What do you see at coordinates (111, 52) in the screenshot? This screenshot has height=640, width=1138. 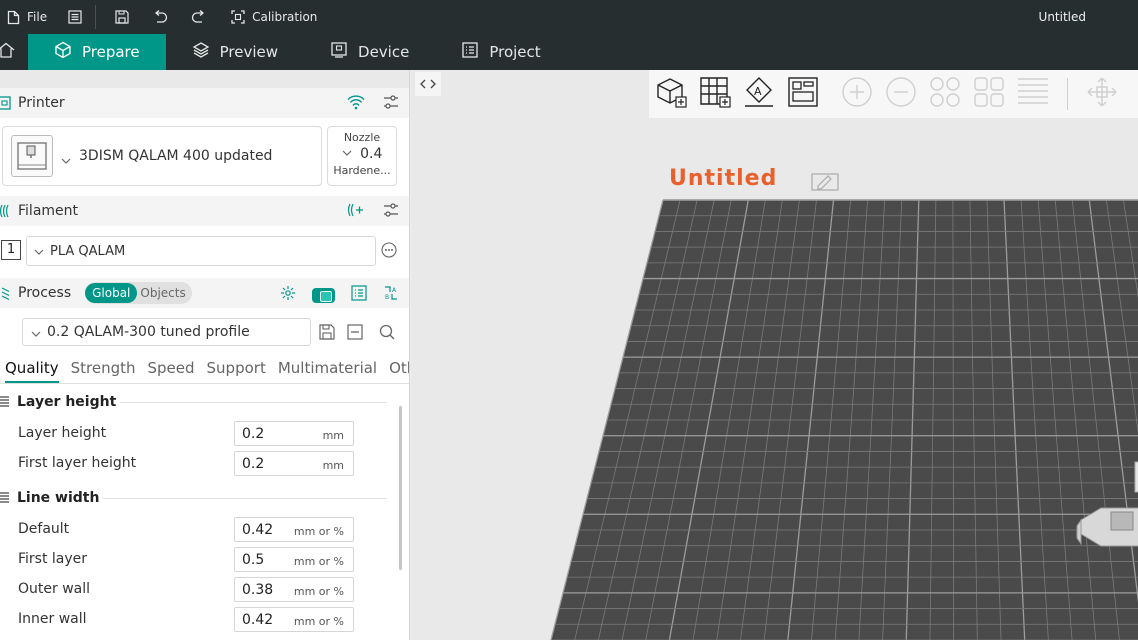 I see `tab-prepare-label: Prepare` at bounding box center [111, 52].